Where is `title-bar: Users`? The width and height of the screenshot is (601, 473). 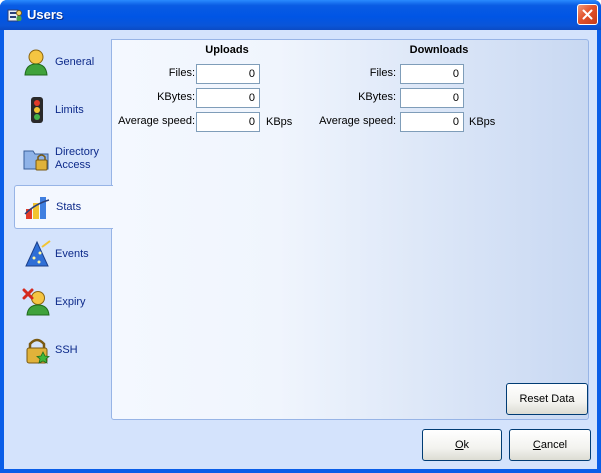 title-bar: Users is located at coordinates (300, 15).